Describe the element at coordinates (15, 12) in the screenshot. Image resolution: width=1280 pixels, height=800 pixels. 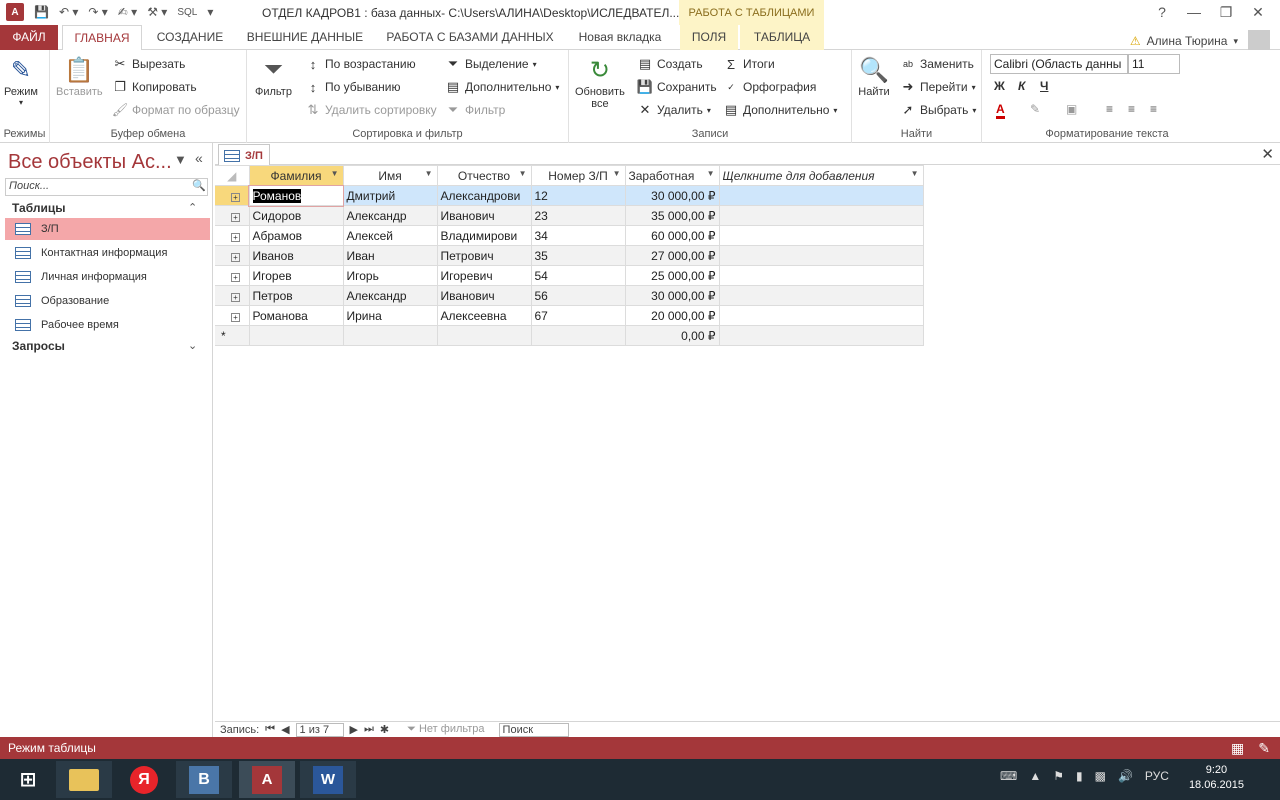
I see `access-app-icon: A` at that location.